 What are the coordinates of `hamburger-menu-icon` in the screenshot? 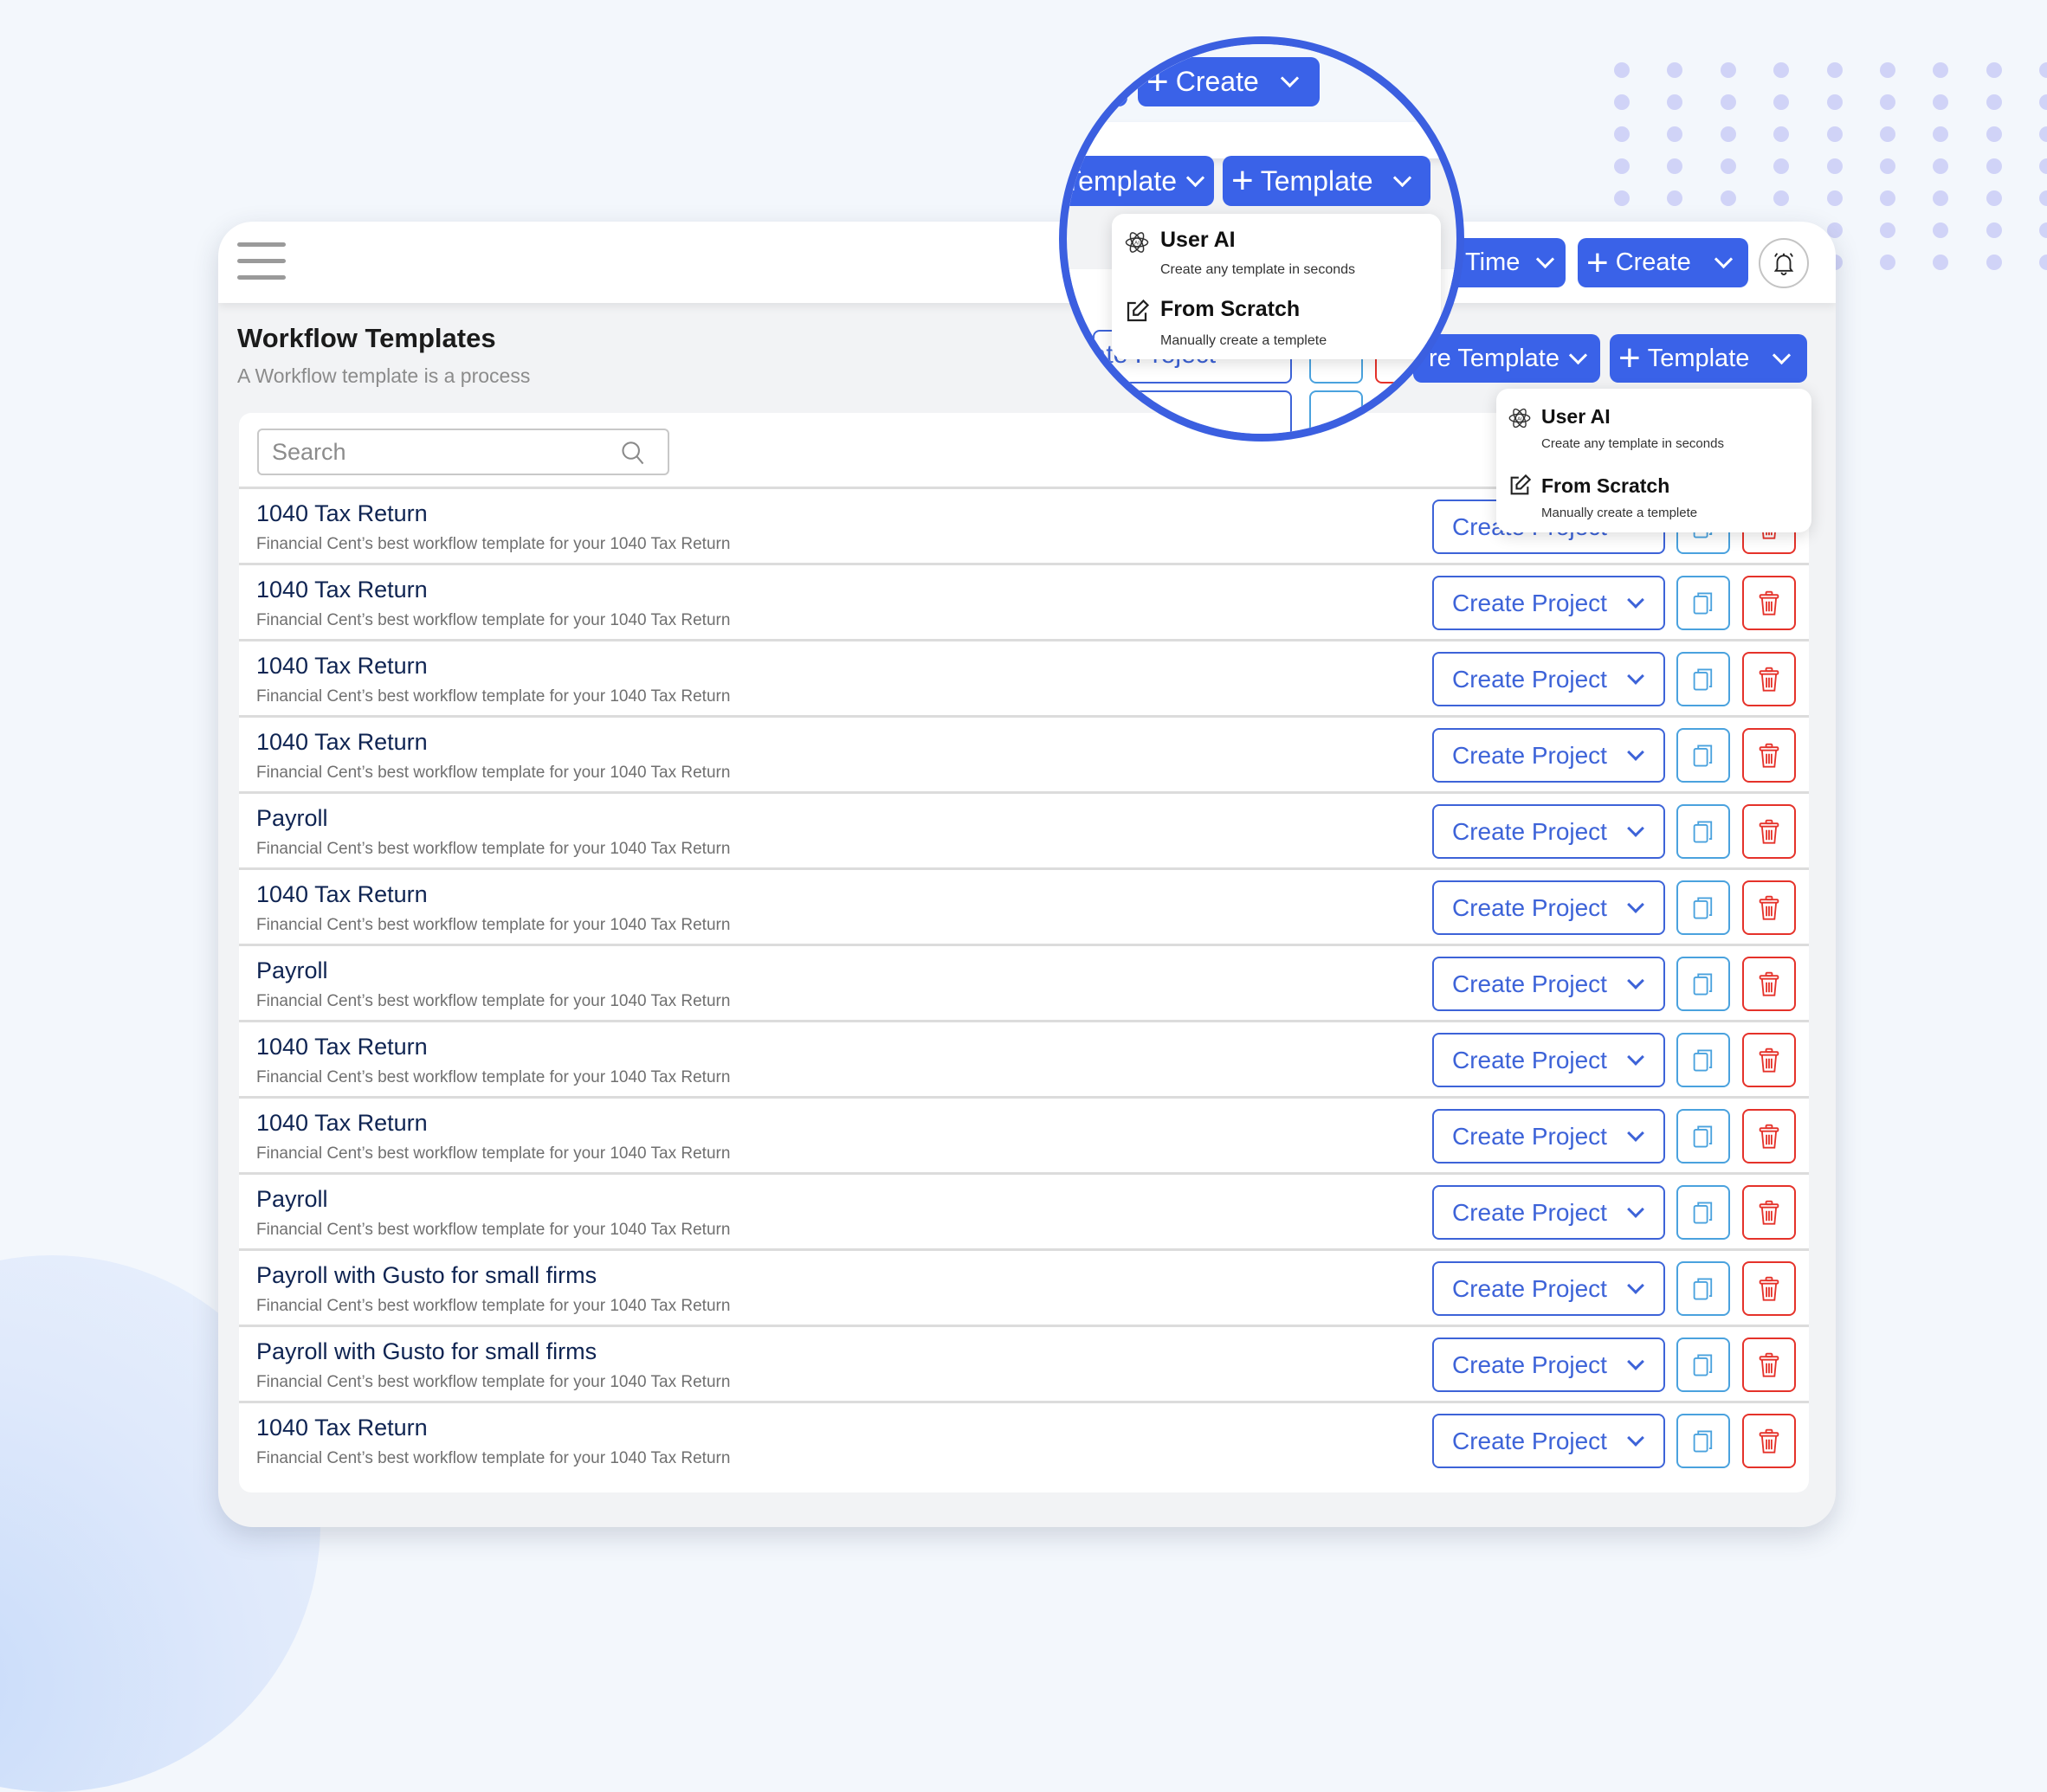 It's located at (261, 261).